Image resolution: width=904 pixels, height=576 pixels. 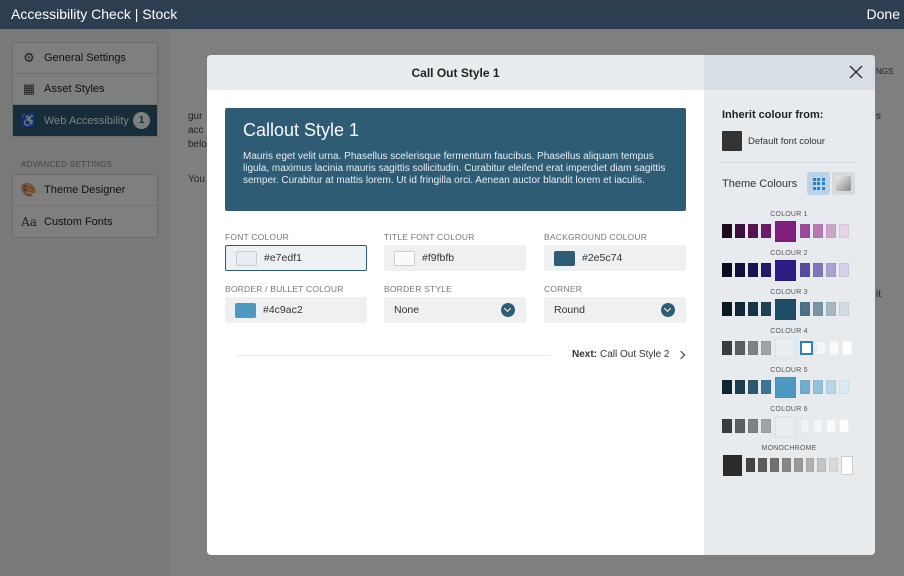 I want to click on done-button: Done, so click(x=883, y=14).